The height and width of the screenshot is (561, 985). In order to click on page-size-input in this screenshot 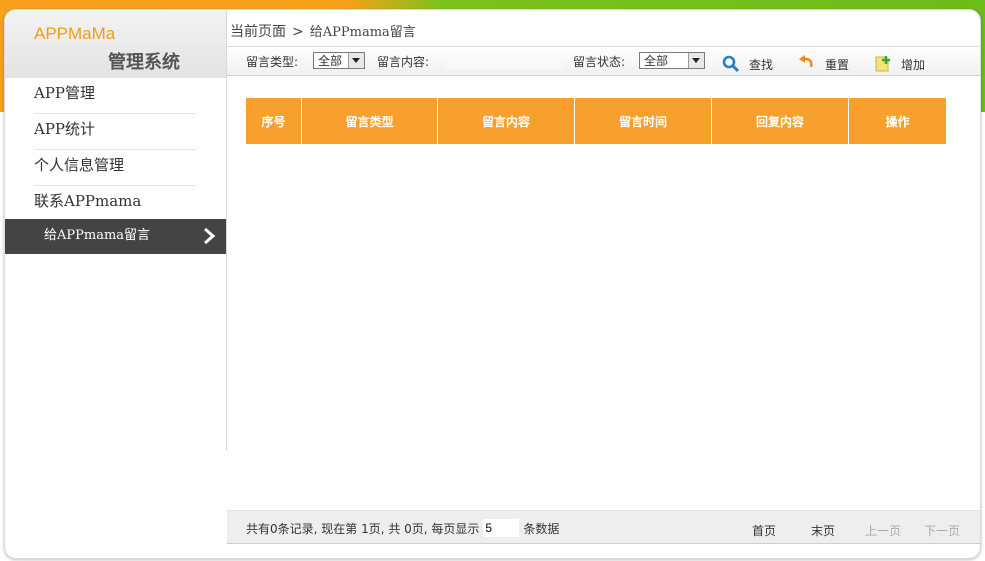, I will do `click(501, 528)`.